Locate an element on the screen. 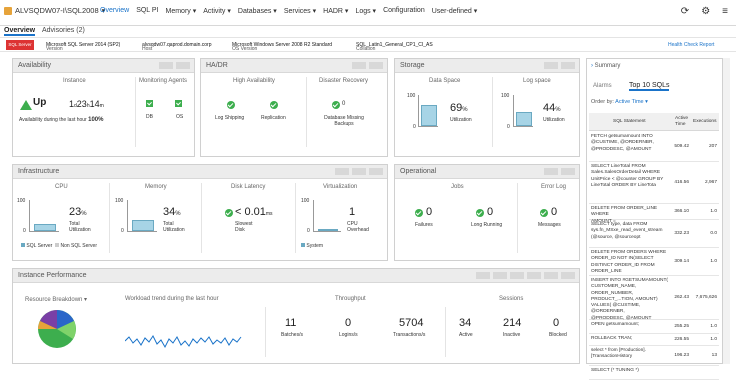  backups-status-icon is located at coordinates (336, 105).